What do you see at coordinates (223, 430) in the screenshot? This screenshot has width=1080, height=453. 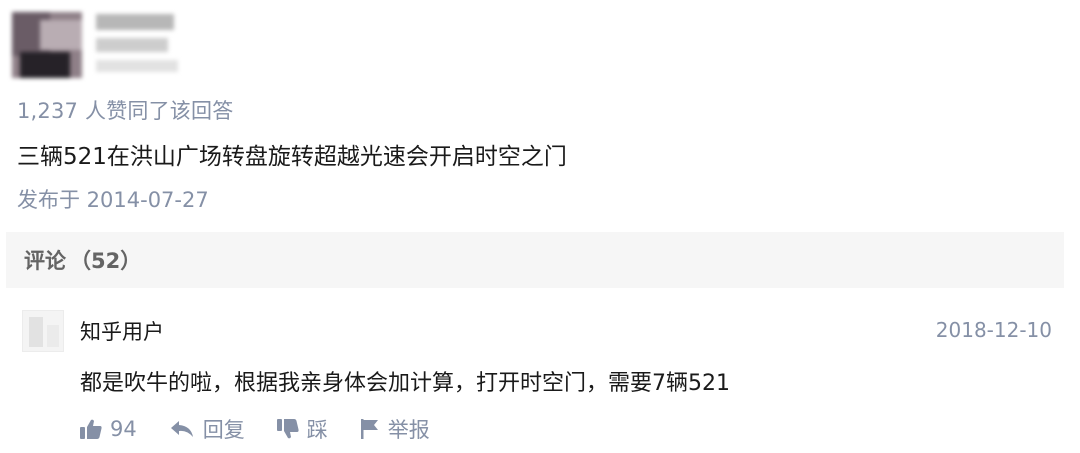 I see `reply-label: 回复` at bounding box center [223, 430].